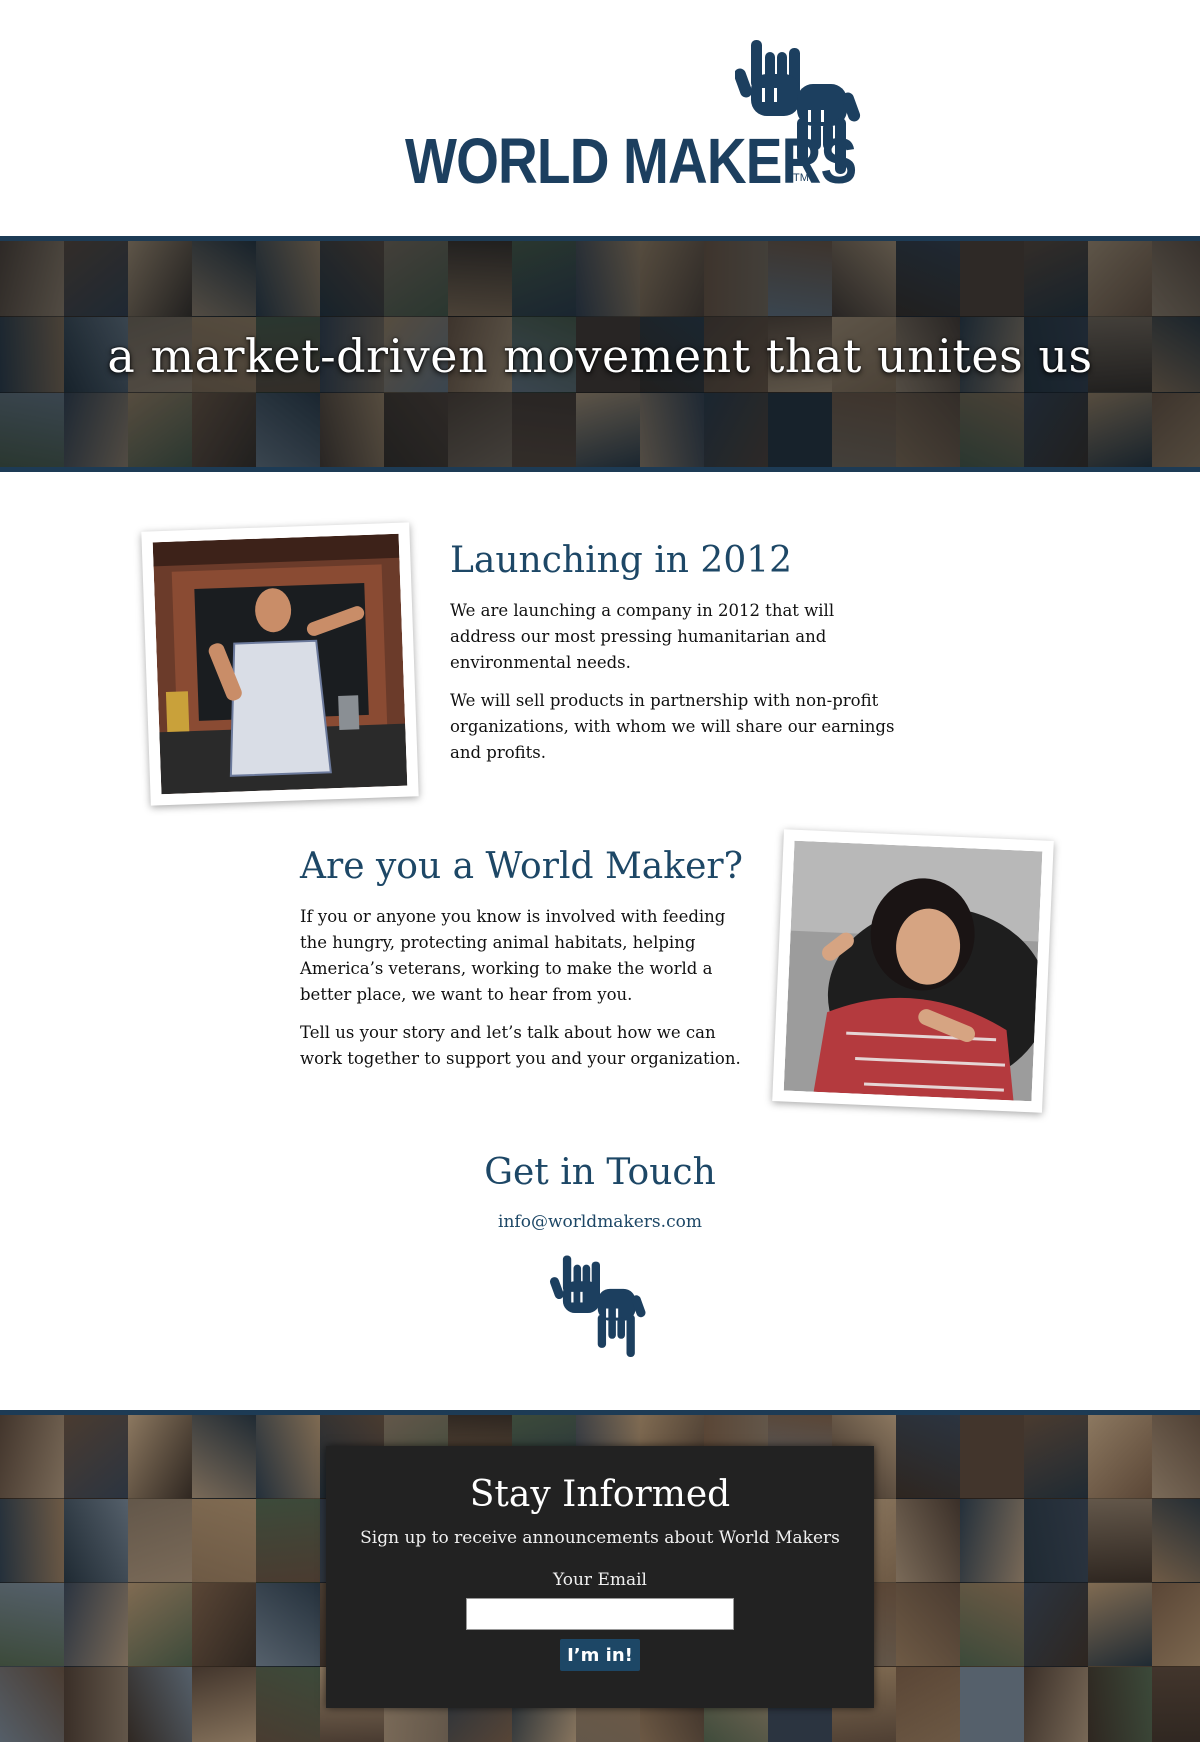 Image resolution: width=1200 pixels, height=1742 pixels. What do you see at coordinates (635, 118) in the screenshot?
I see `world-makers-logo: WORLD MAKERS TM` at bounding box center [635, 118].